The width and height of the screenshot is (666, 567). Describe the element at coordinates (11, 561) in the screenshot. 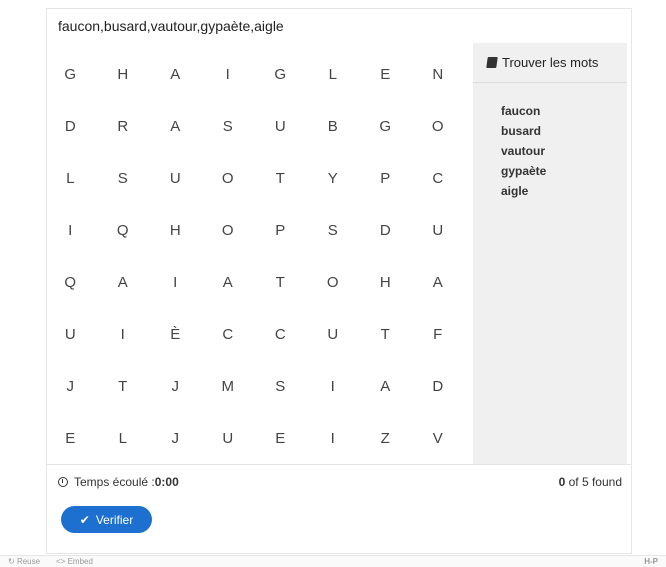

I see `reuse-icon: ↻` at that location.